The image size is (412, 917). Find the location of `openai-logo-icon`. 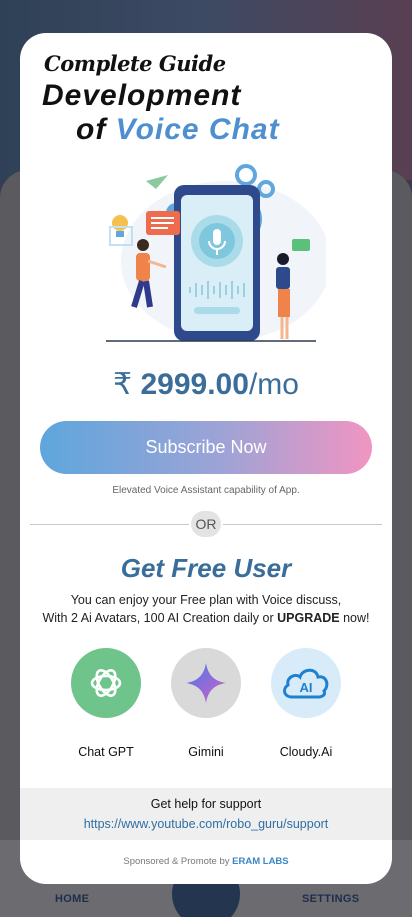

openai-logo-icon is located at coordinates (106, 683).